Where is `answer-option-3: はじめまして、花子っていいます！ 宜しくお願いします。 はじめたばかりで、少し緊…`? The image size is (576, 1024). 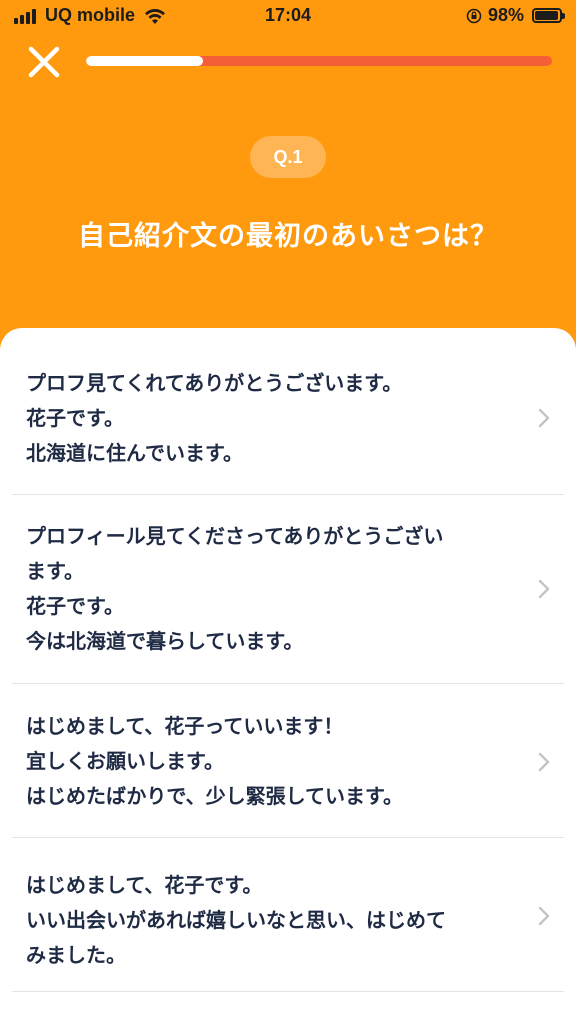
answer-option-3: はじめまして、花子っていいます！ 宜しくお願いします。 はじめたばかりで、少し緊… is located at coordinates (288, 761).